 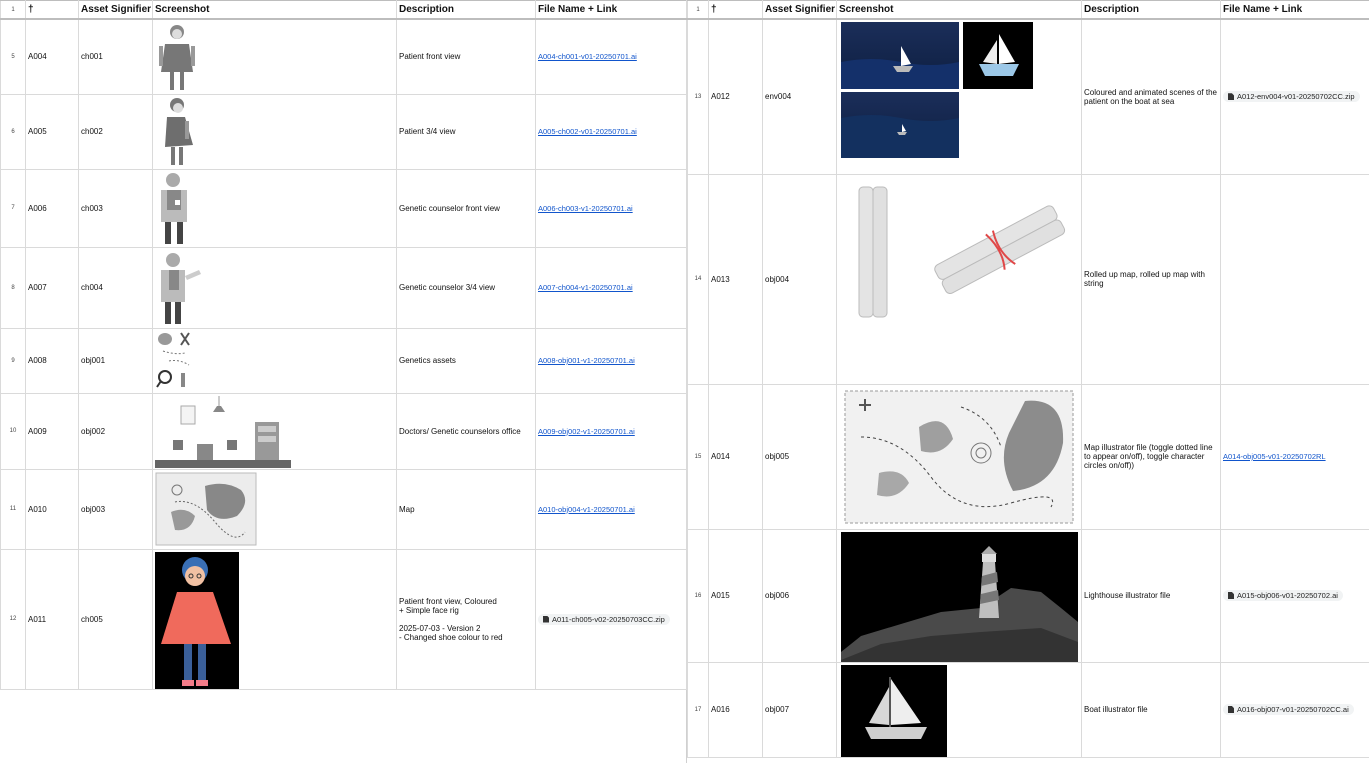 I want to click on asset-id-cell: A007, so click(x=52, y=287).